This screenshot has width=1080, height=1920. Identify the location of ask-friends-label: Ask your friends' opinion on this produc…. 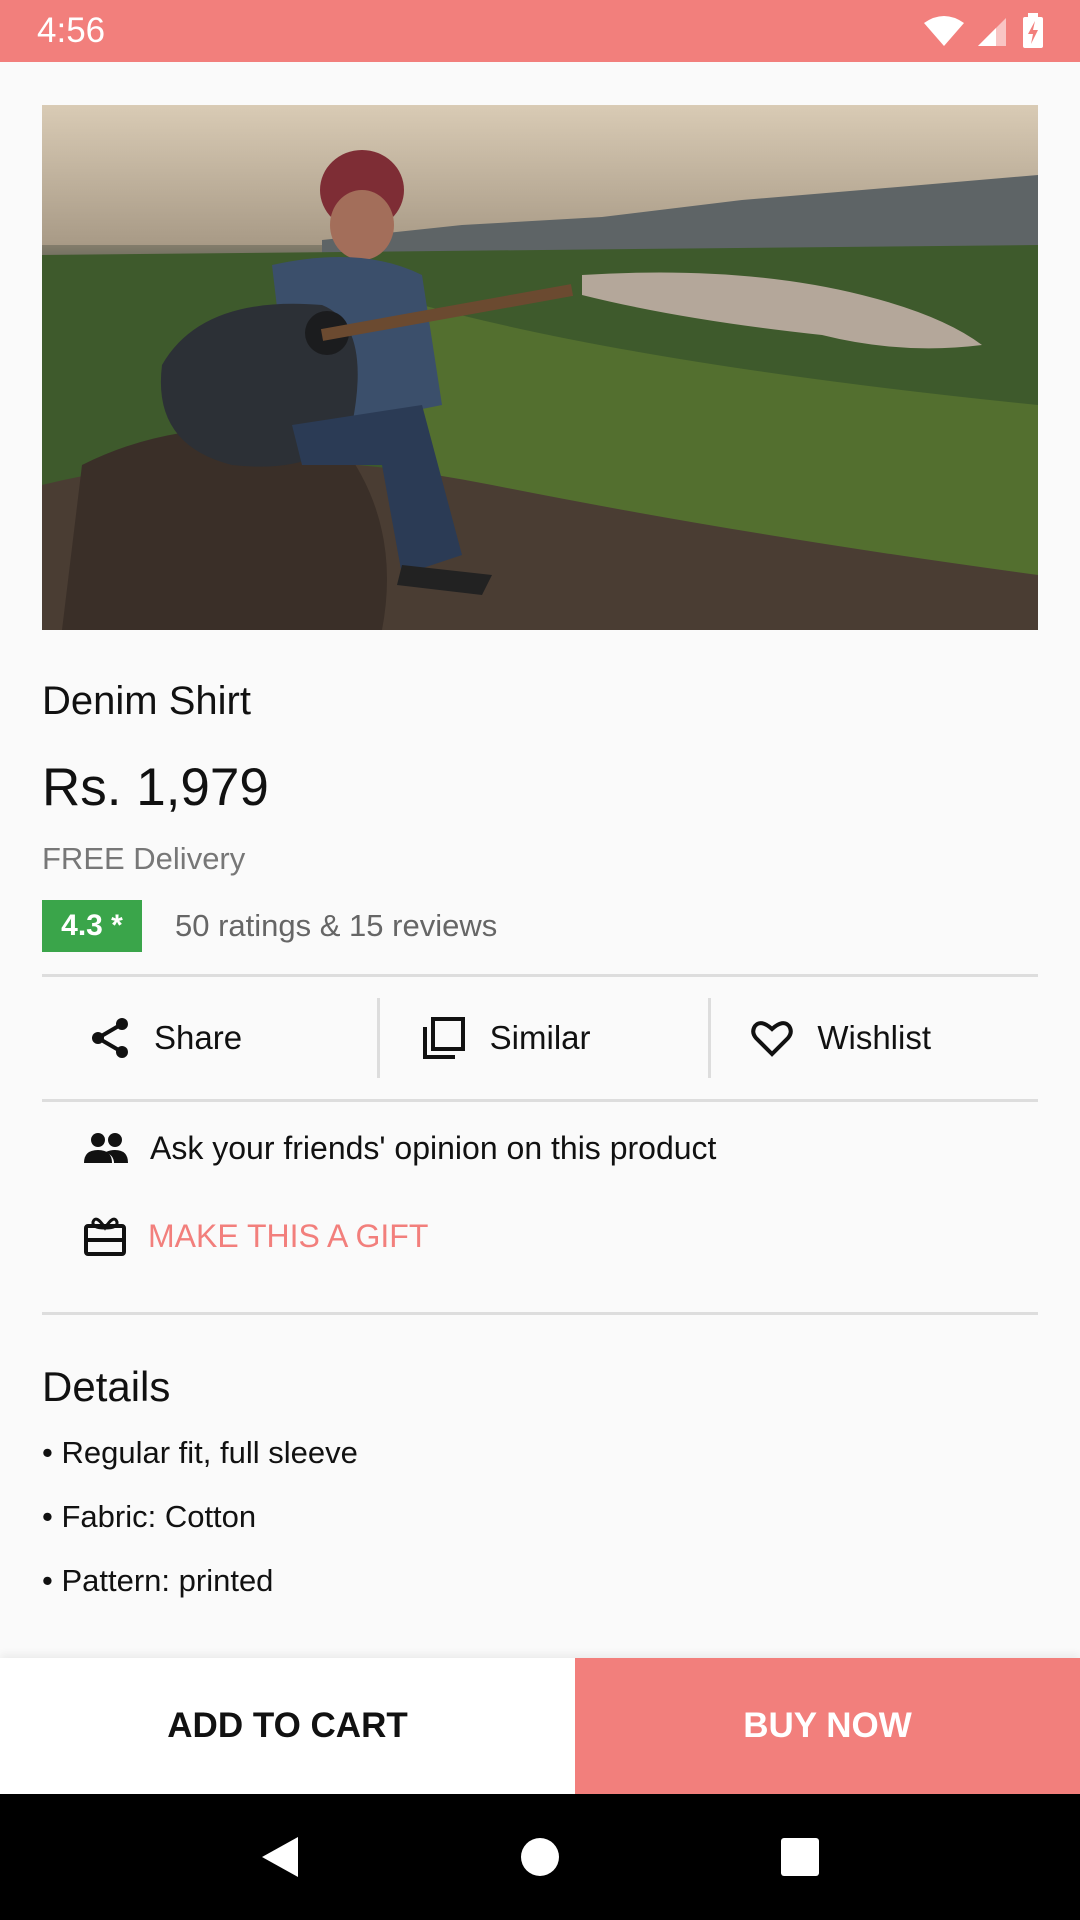
(433, 1147).